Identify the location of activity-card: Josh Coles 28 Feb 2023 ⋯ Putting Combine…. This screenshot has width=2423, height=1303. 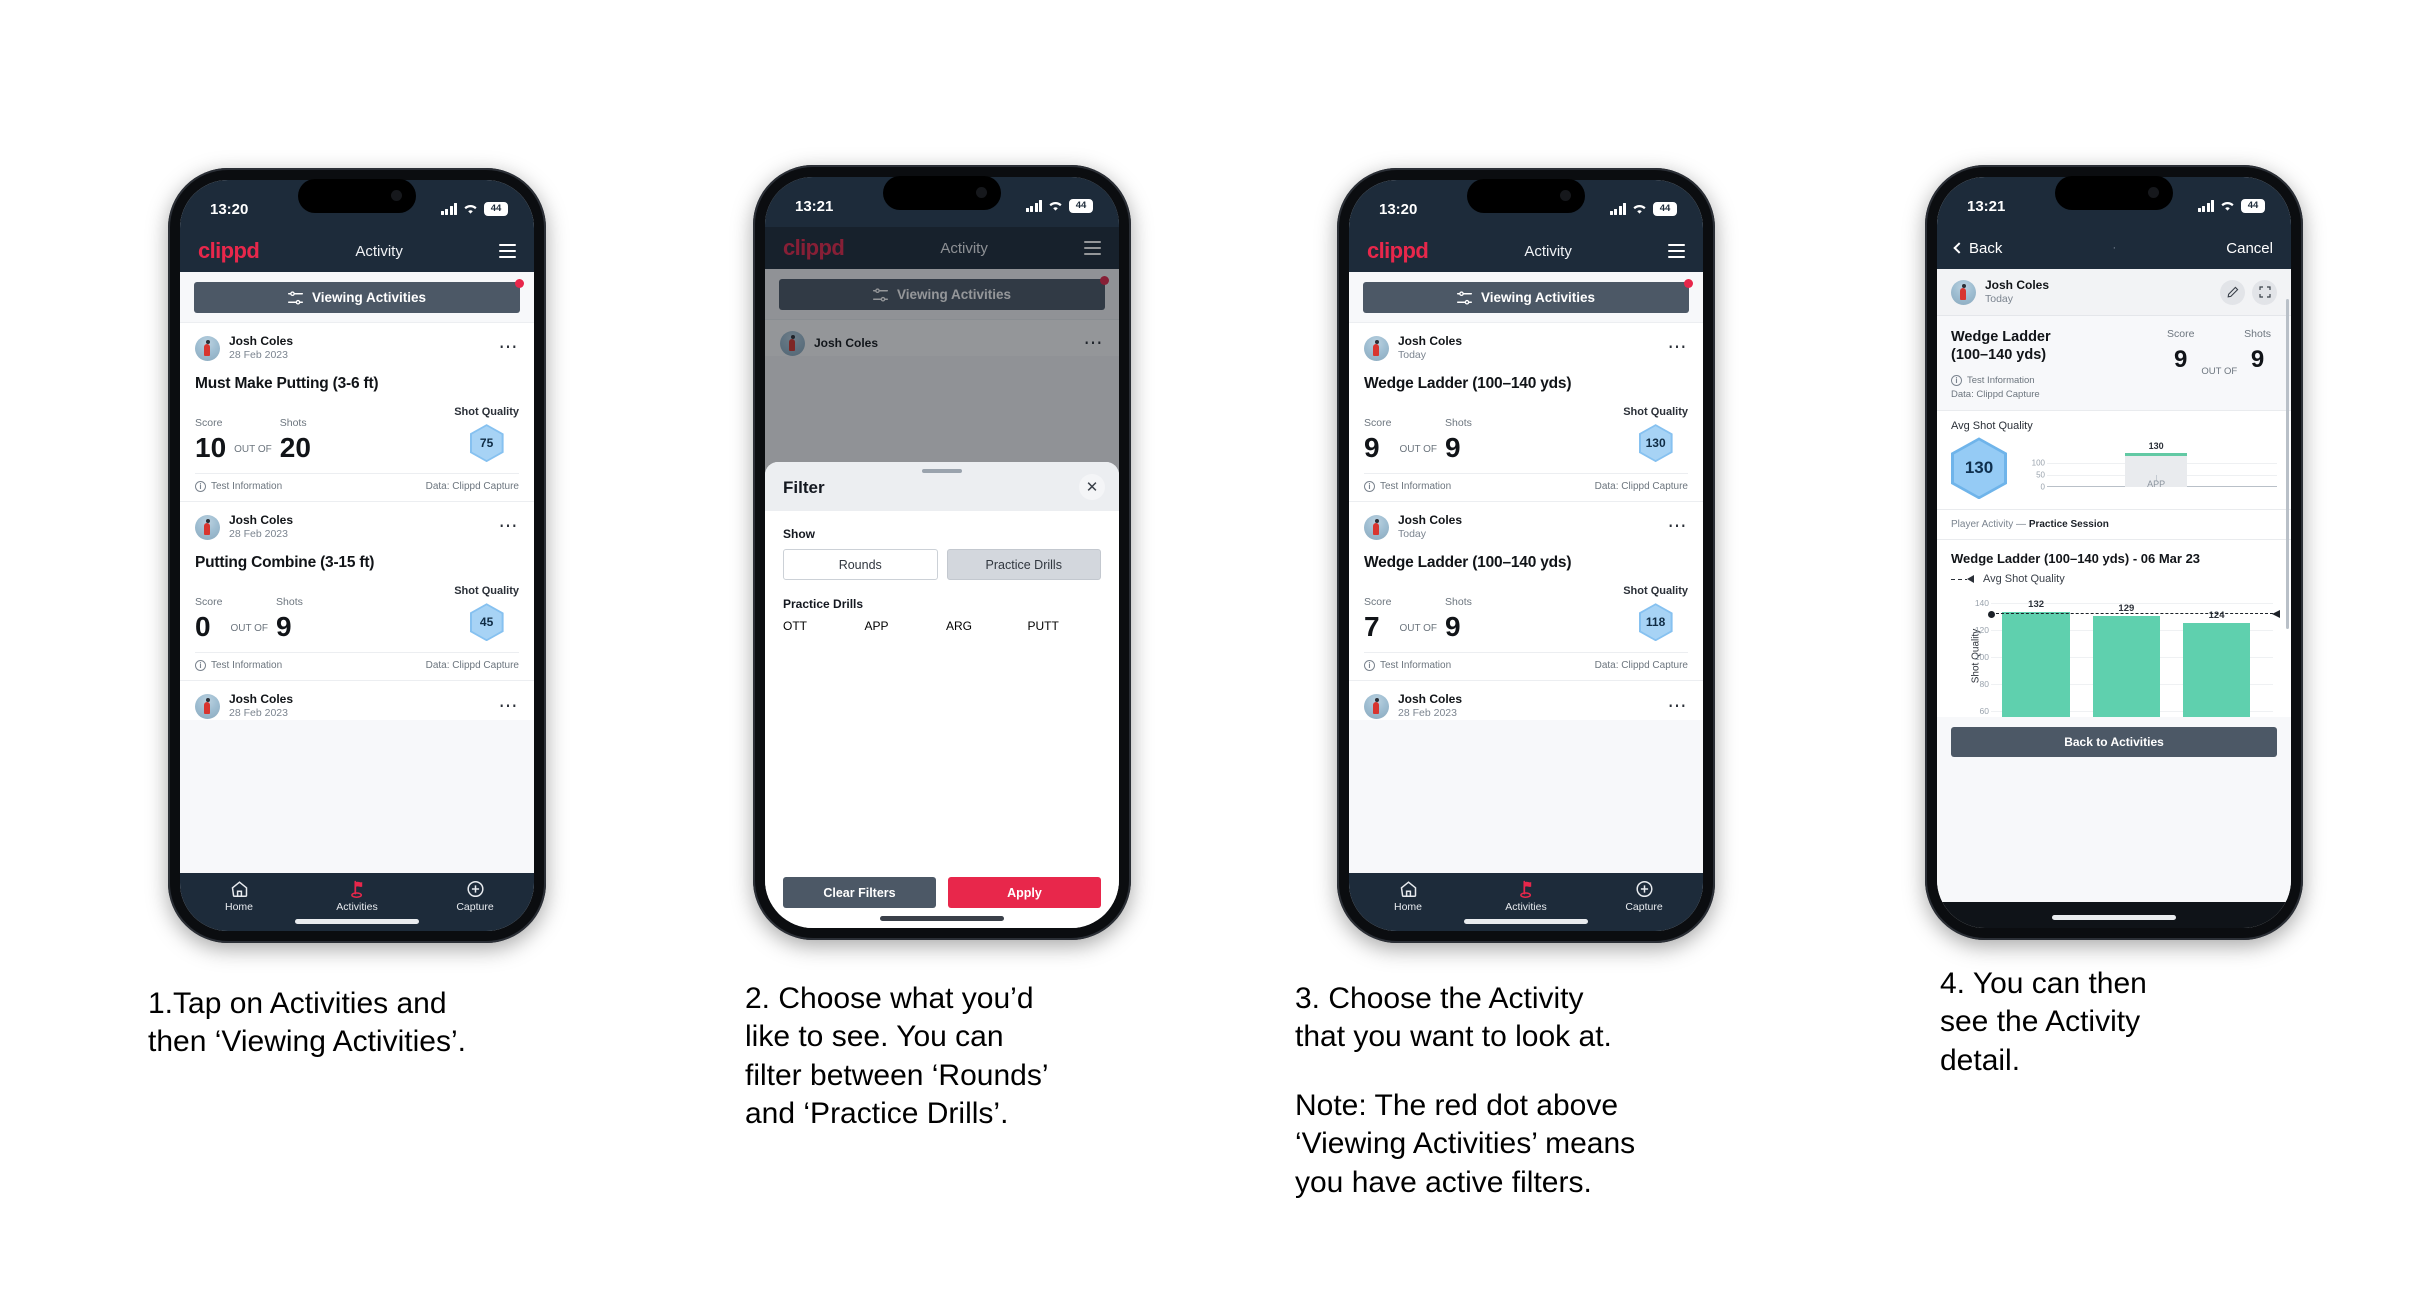
(357, 591).